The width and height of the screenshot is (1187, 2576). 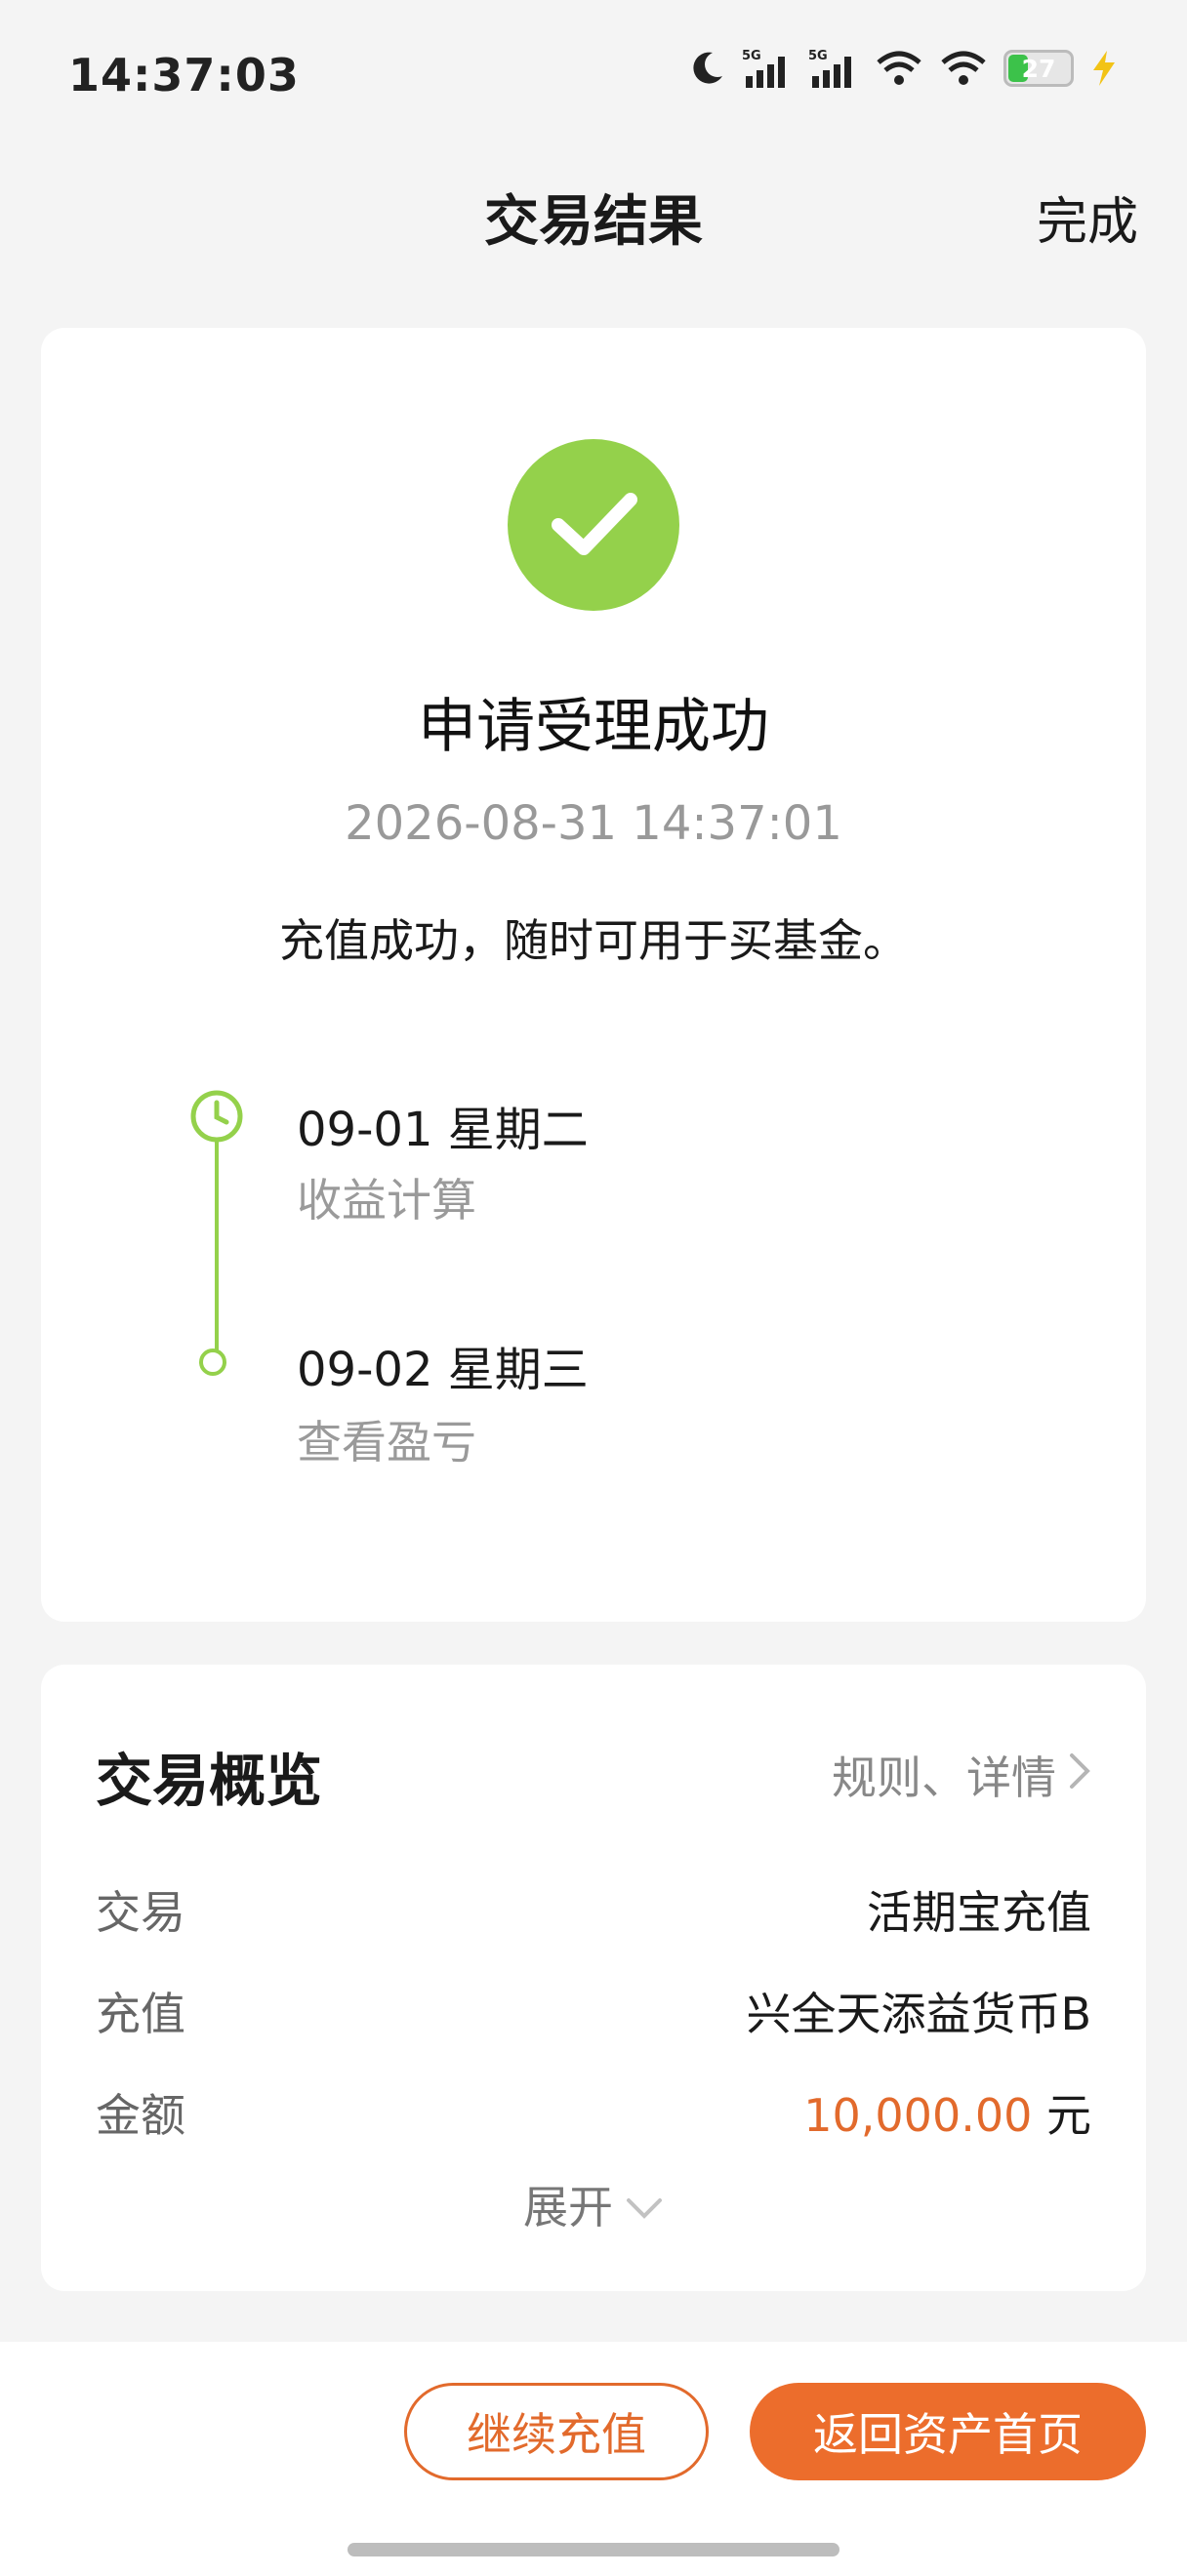 I want to click on clock-icon, so click(x=216, y=1116).